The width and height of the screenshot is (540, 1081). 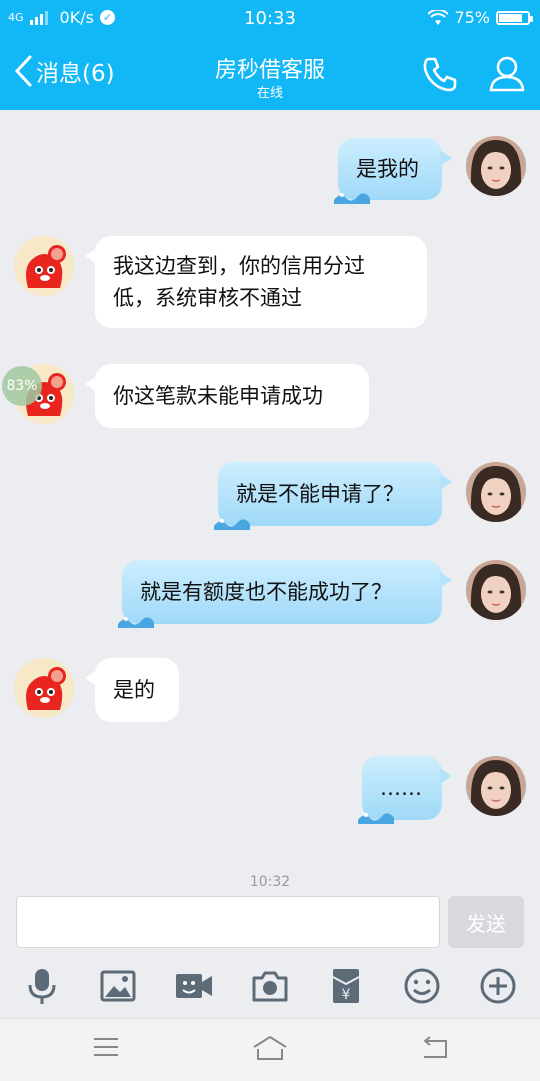 I want to click on message-text-line: 我这边查到，你的信用分过, so click(x=239, y=266).